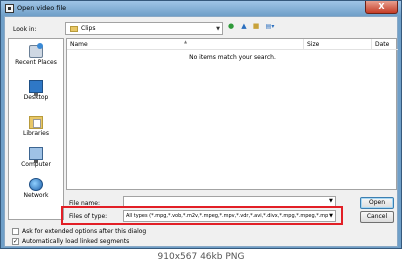 The image size is (402, 266). I want to click on checkbox-checked: ✓, so click(15, 241).